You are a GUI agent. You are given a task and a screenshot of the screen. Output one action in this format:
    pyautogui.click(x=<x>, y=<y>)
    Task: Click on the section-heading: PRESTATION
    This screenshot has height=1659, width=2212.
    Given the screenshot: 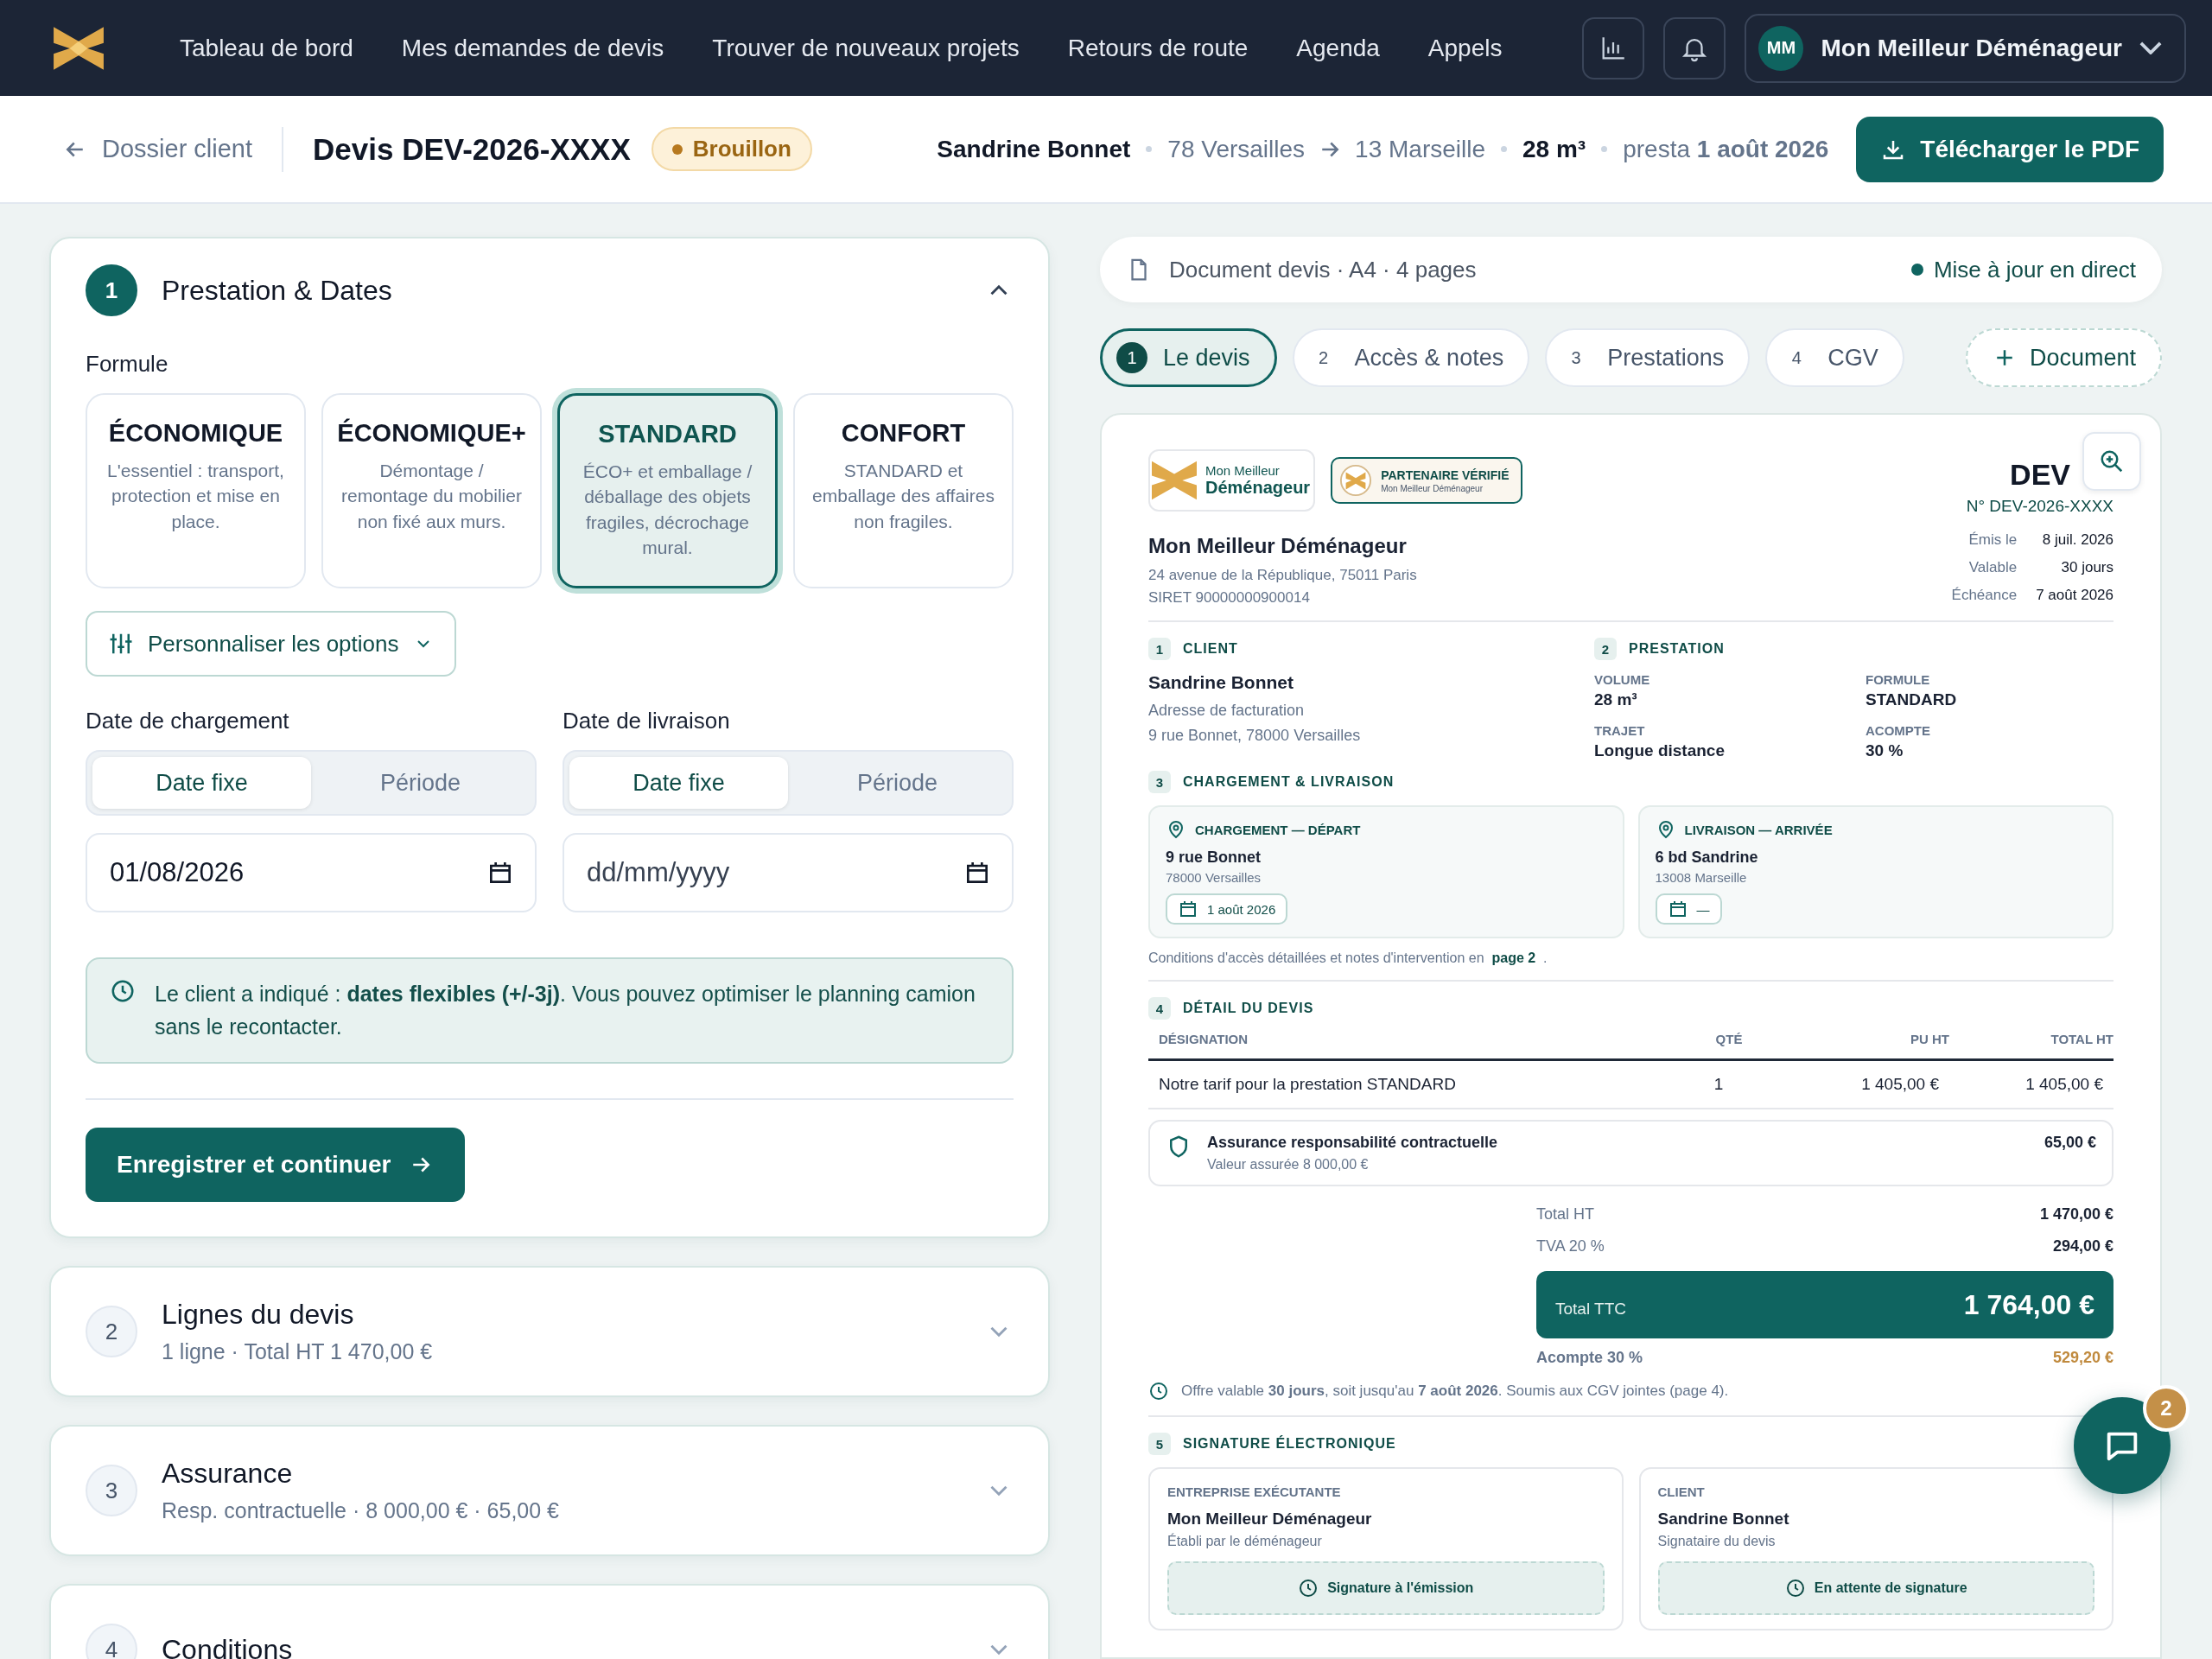 What is the action you would take?
    pyautogui.click(x=1677, y=649)
    